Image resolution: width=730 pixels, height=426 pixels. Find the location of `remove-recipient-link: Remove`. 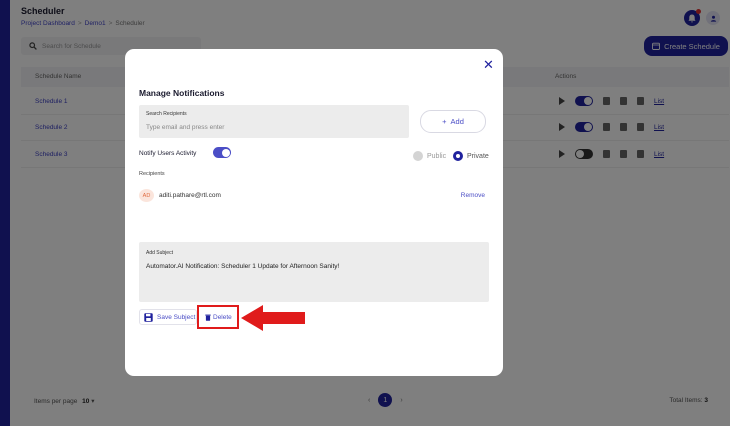

remove-recipient-link: Remove is located at coordinates (473, 195).